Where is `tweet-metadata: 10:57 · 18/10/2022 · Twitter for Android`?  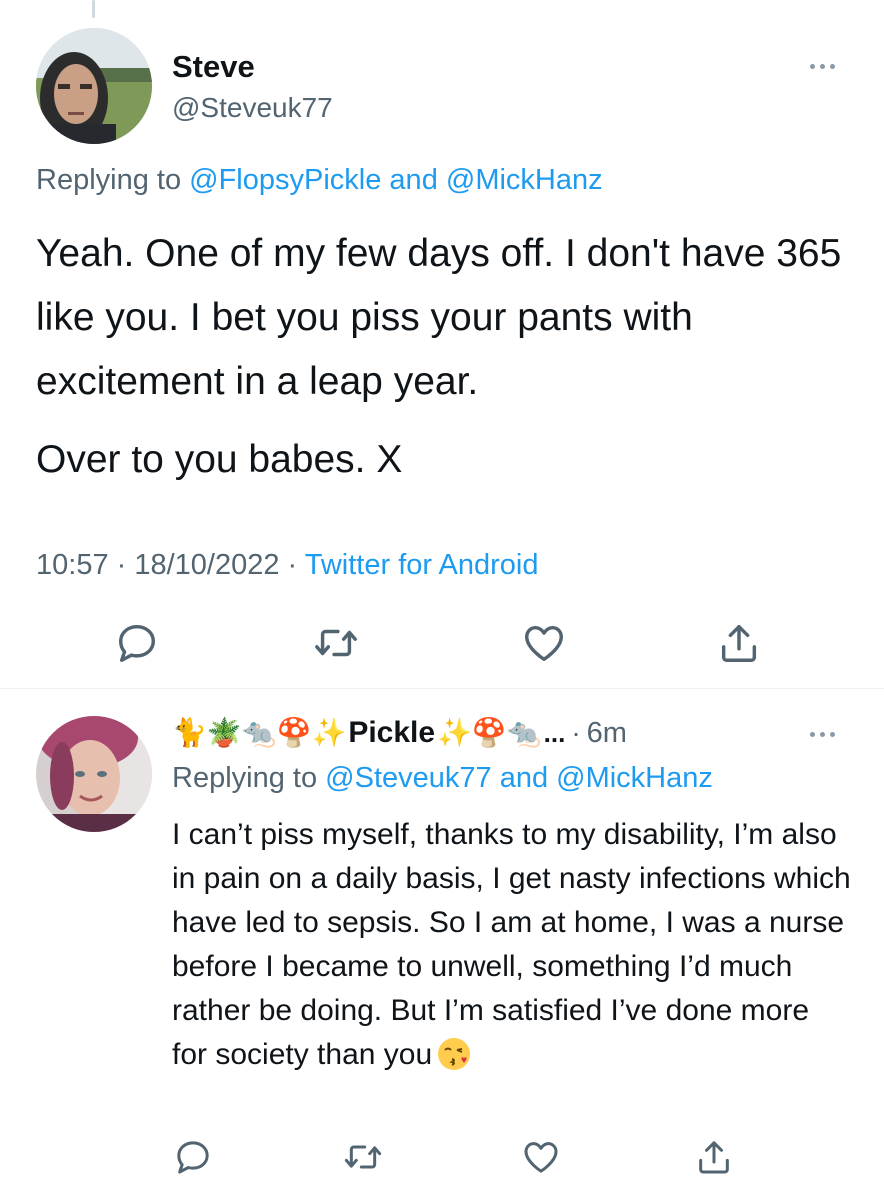
tweet-metadata: 10:57 · 18/10/2022 · Twitter for Android is located at coordinates (287, 565).